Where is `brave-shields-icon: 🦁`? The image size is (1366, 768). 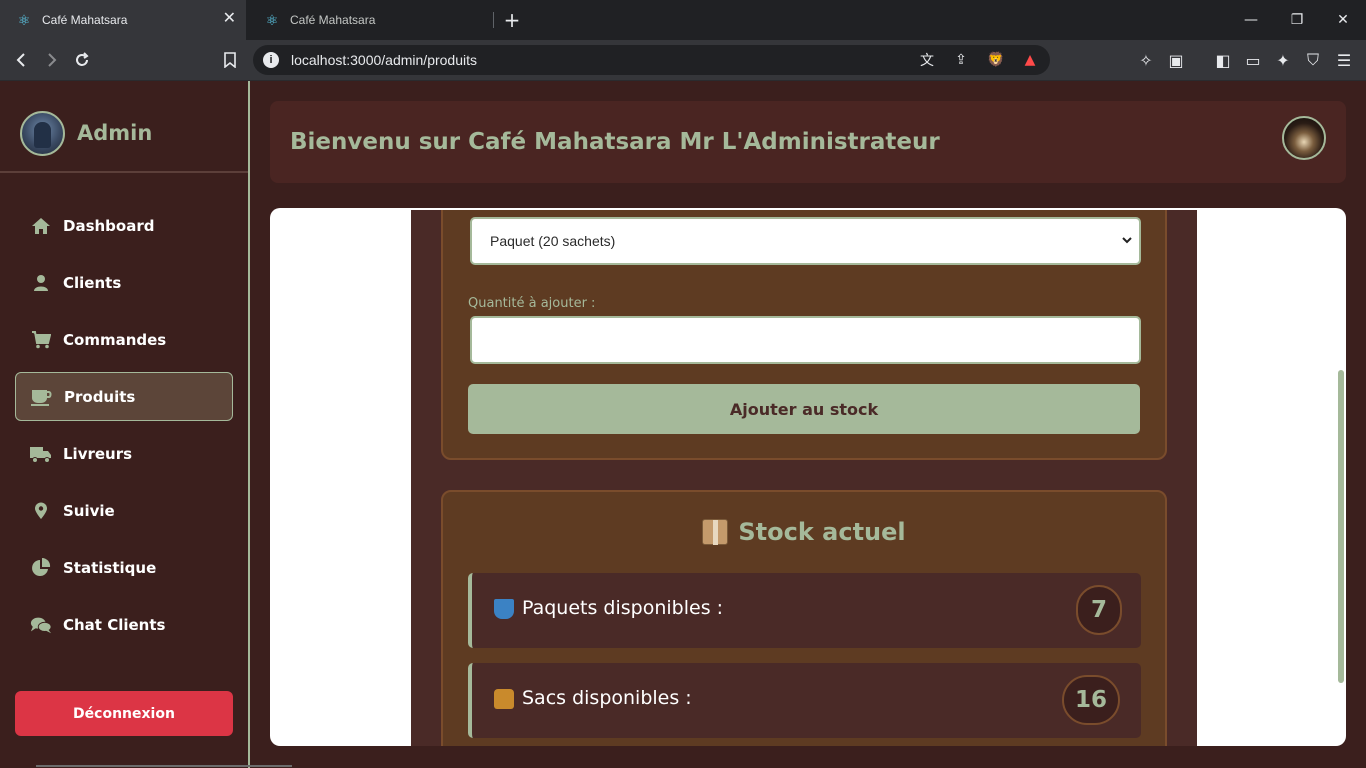
brave-shields-icon: 🦁 is located at coordinates (996, 60).